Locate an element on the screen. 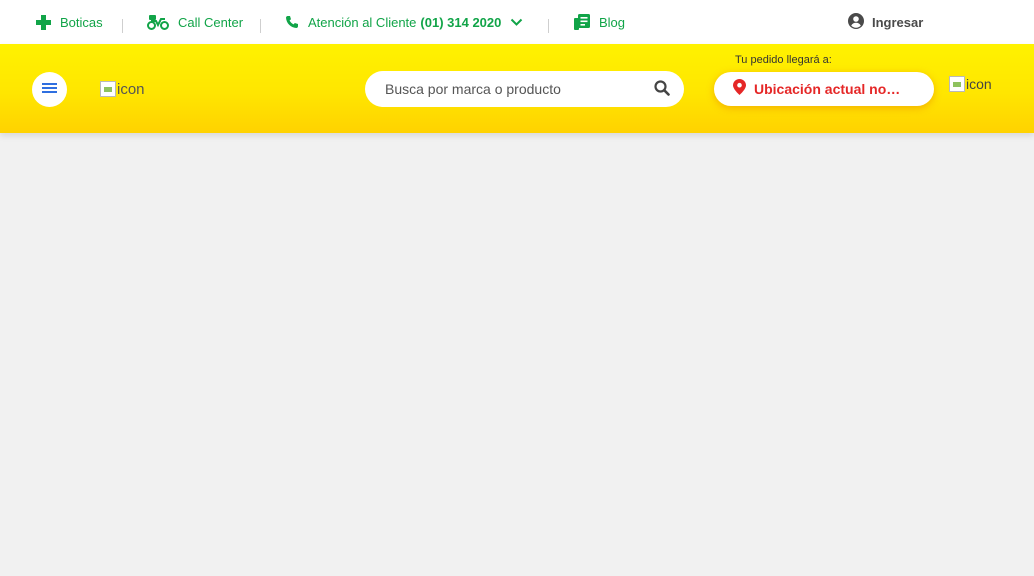 The image size is (1034, 576). blog-link: Blog is located at coordinates (599, 22).